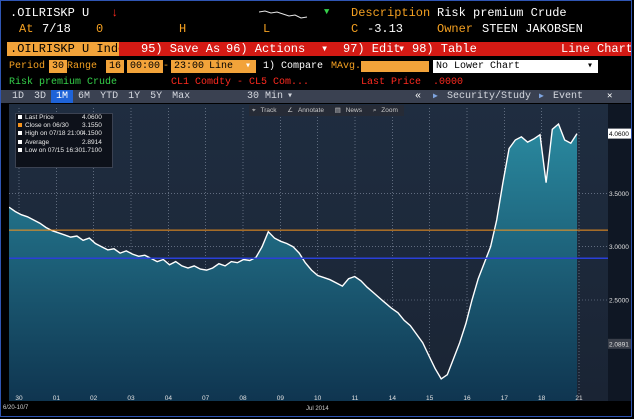  I want to click on tab-6m: 6M, so click(84, 96).